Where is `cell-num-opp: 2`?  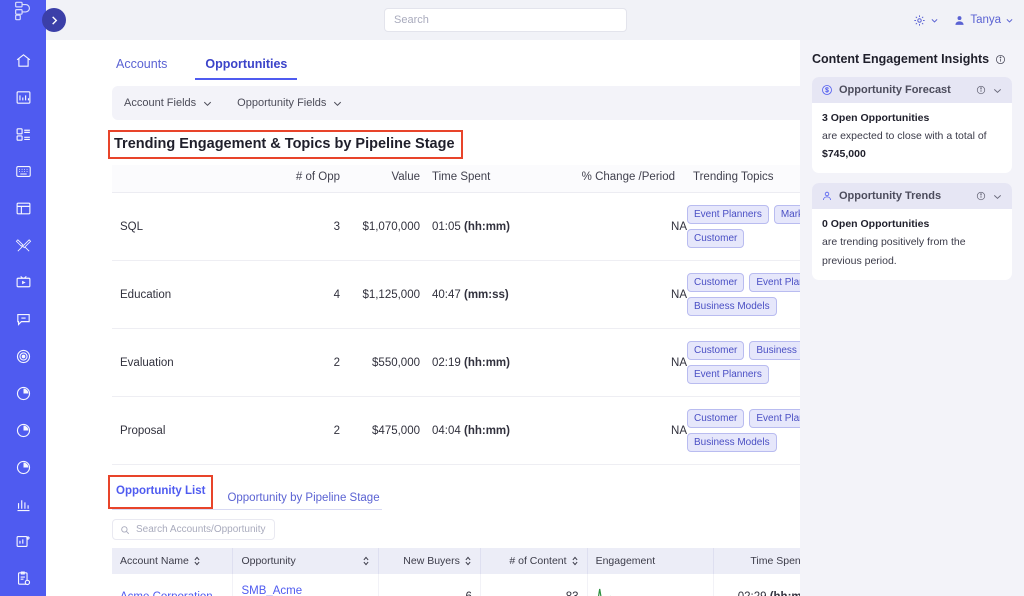
cell-num-opp: 2 is located at coordinates (307, 430).